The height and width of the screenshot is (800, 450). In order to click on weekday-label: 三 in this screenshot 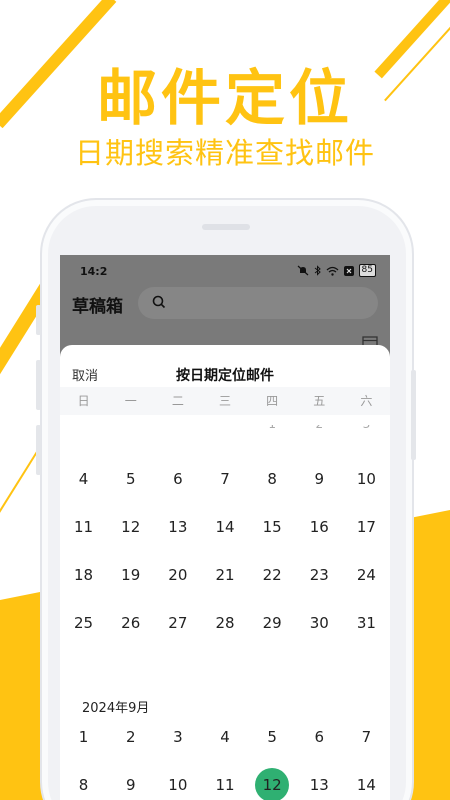, I will do `click(224, 401)`.